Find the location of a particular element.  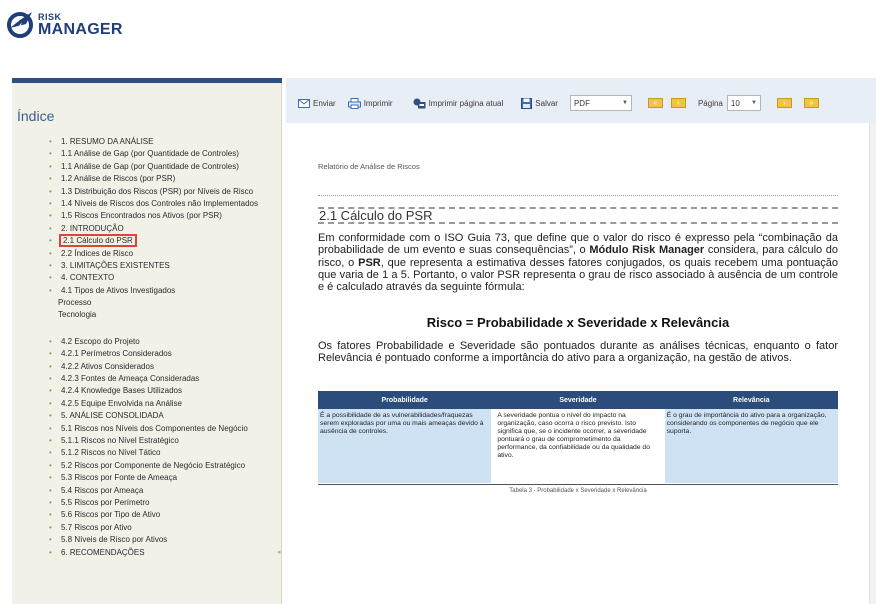

toc-item: • 2.1 Cálculo do PSR is located at coordinates (146, 241).